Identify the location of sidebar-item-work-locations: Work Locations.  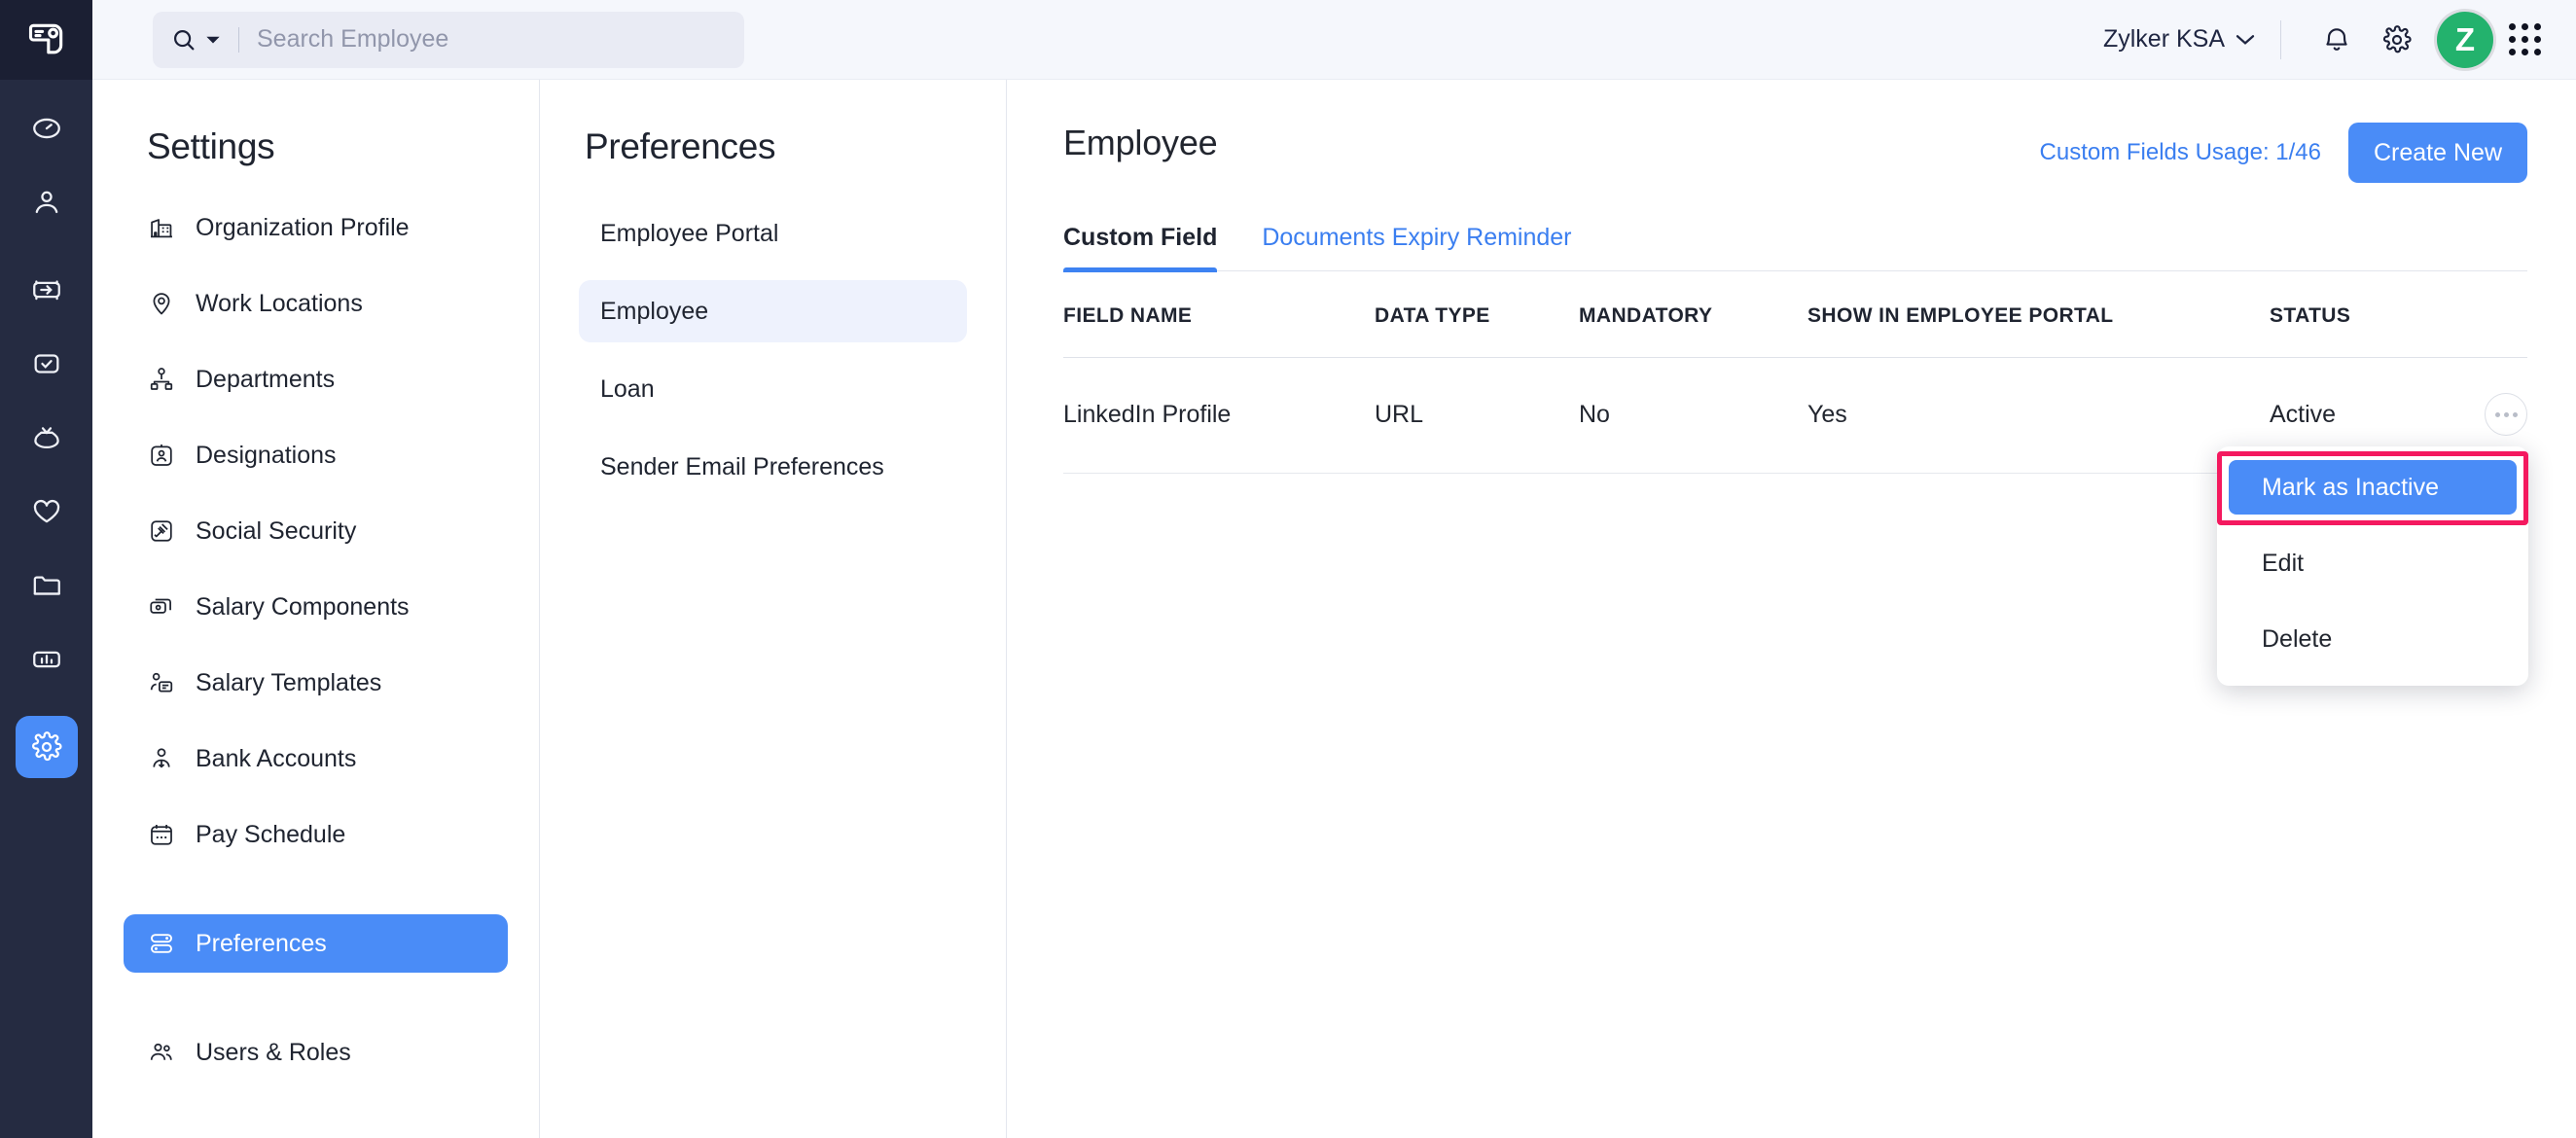
(316, 303).